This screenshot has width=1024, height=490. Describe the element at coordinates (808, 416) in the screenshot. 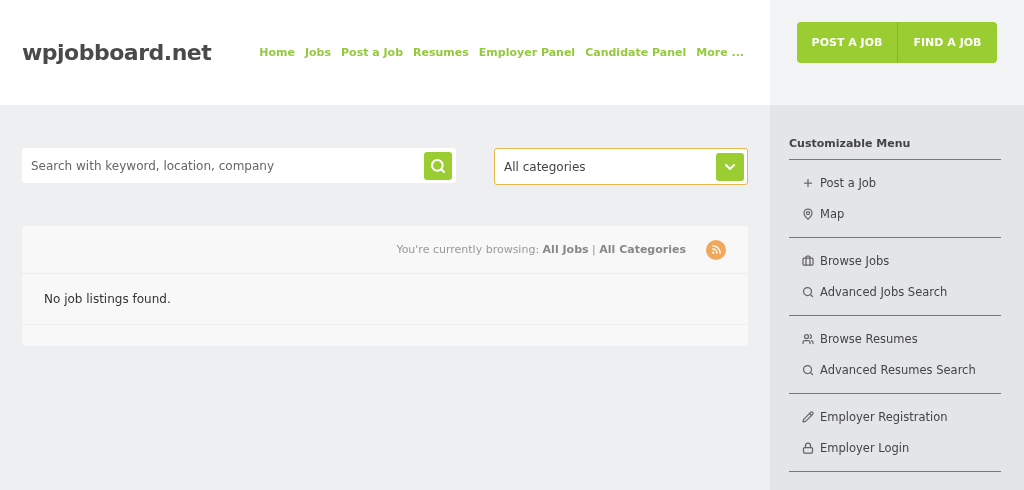

I see `pencil-icon` at that location.